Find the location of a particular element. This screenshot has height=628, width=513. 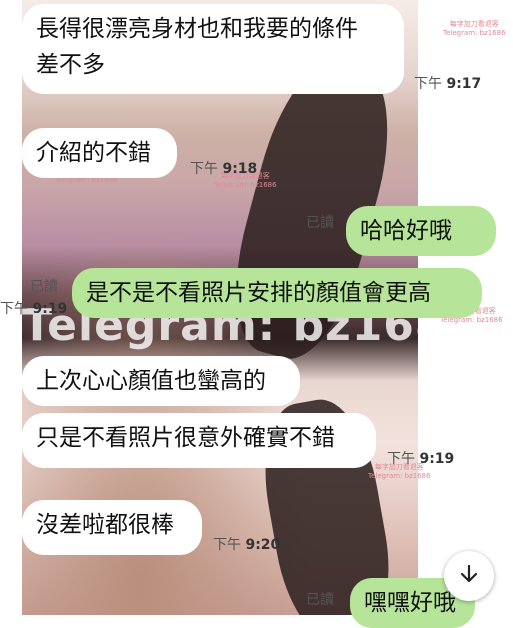

message-text-line: 沒差啦都很棒 is located at coordinates (105, 525).